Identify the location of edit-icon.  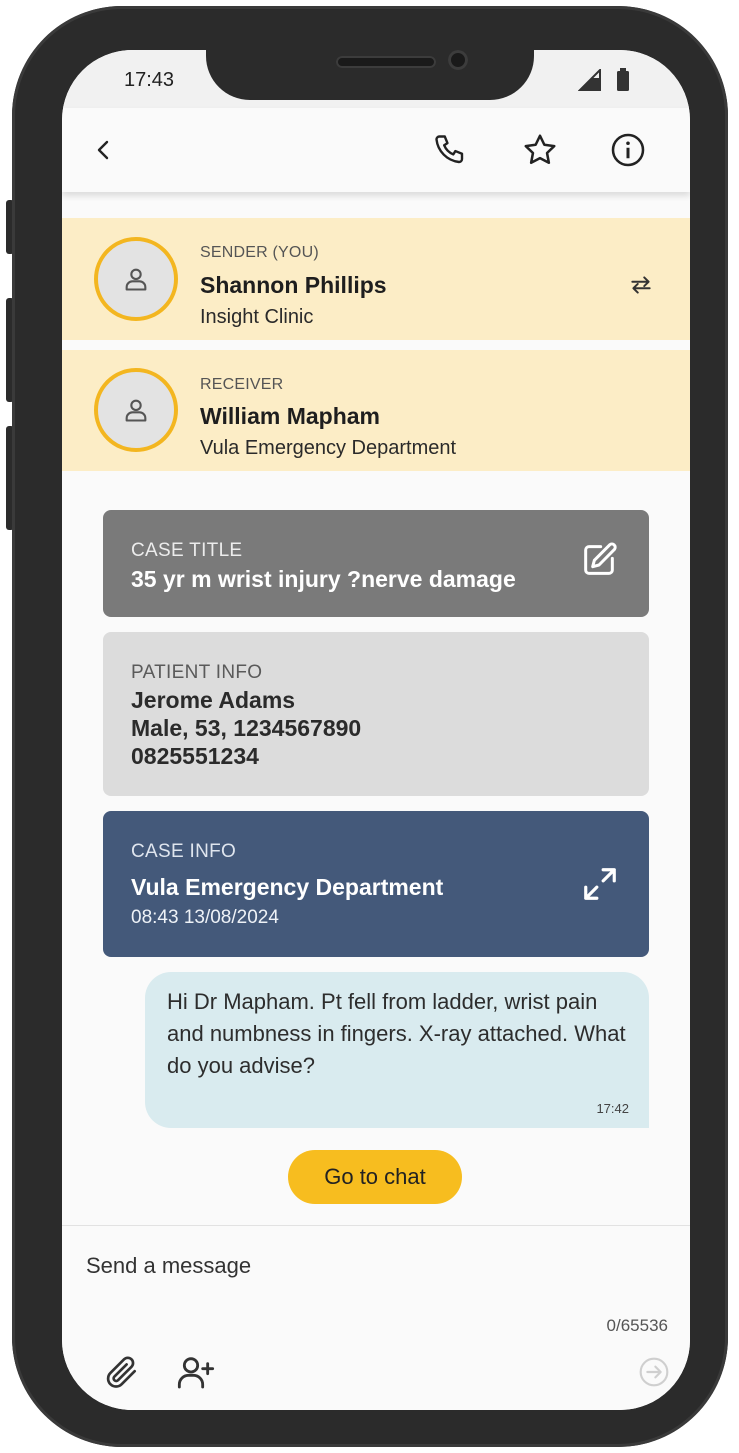
(600, 558).